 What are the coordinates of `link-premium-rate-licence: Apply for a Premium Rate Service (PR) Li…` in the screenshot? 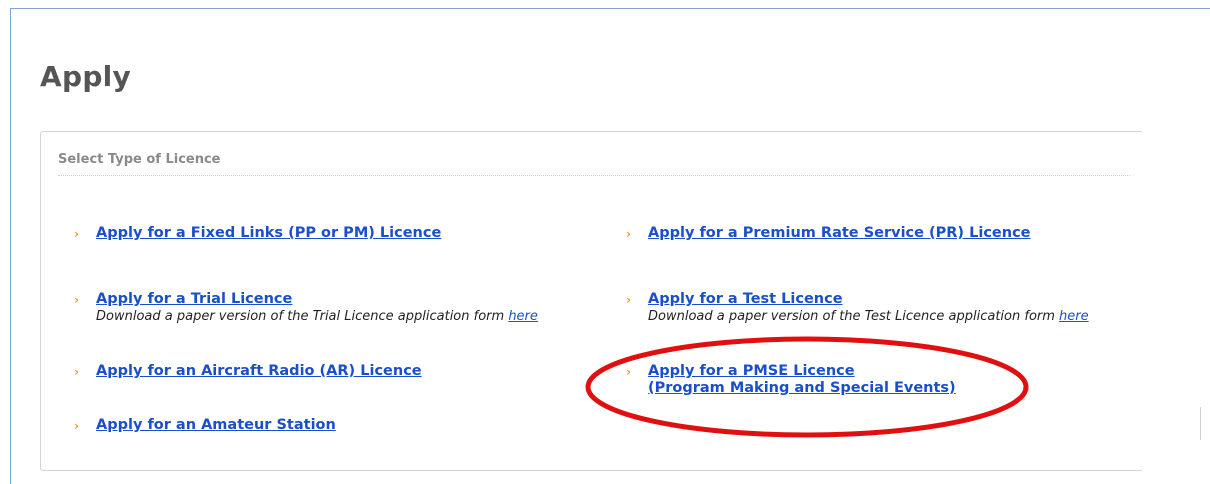 It's located at (839, 233).